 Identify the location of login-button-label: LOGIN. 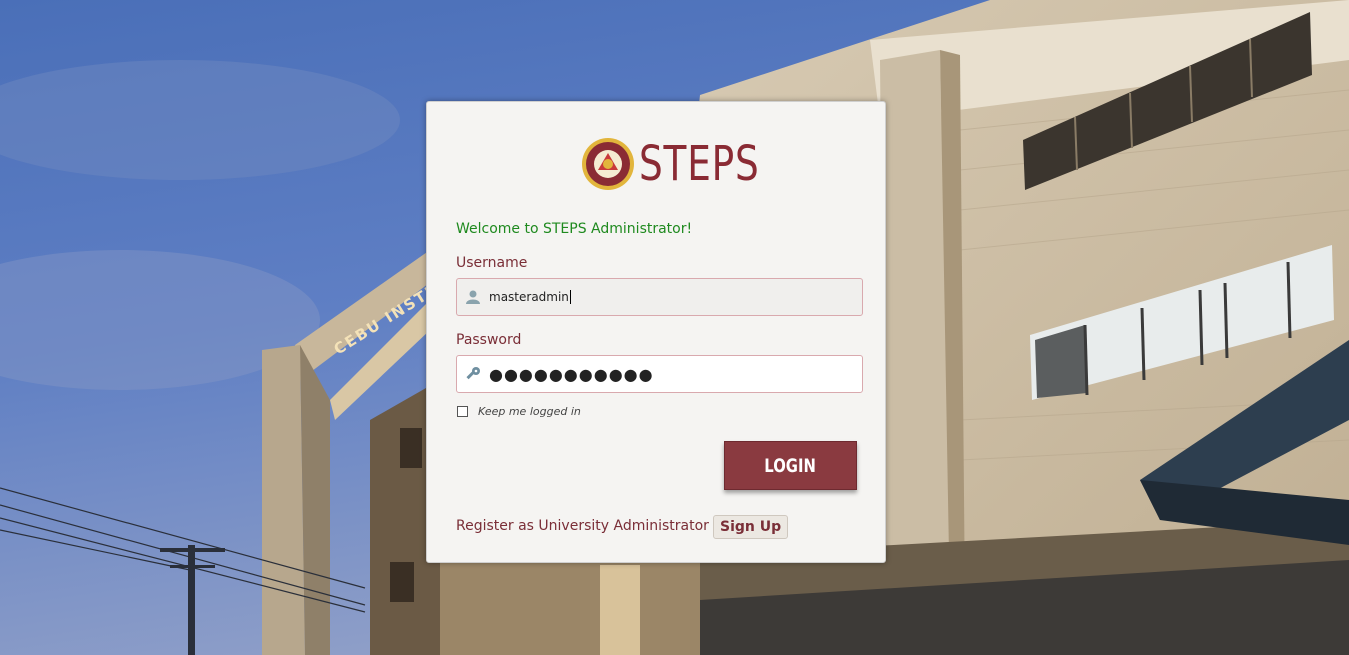
(790, 465).